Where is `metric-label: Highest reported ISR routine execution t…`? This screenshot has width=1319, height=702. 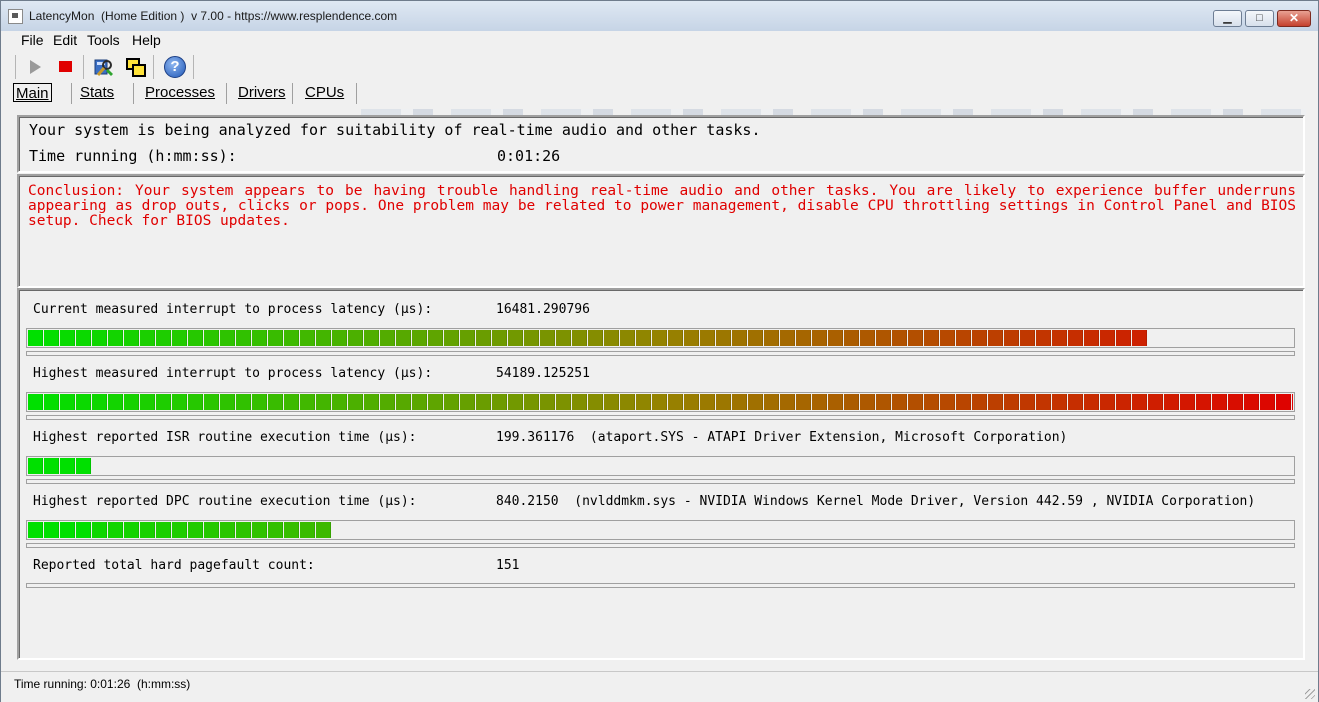 metric-label: Highest reported ISR routine execution t… is located at coordinates (225, 437).